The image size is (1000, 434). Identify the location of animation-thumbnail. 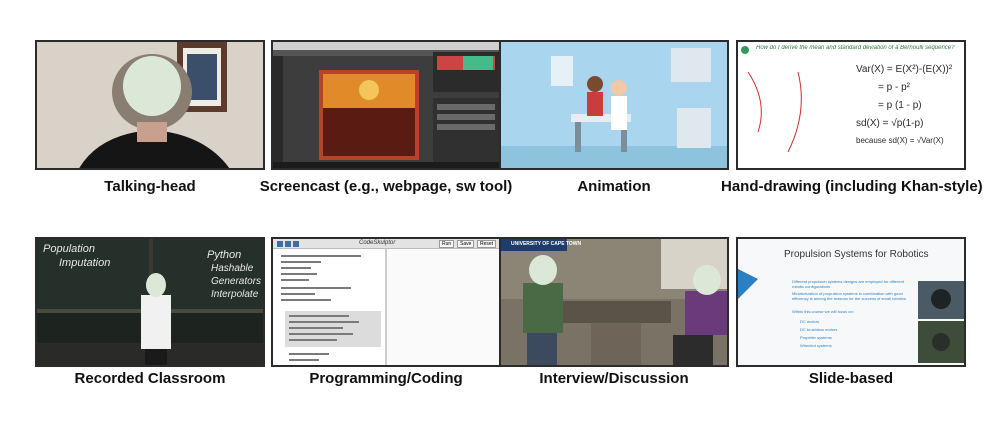
(614, 105).